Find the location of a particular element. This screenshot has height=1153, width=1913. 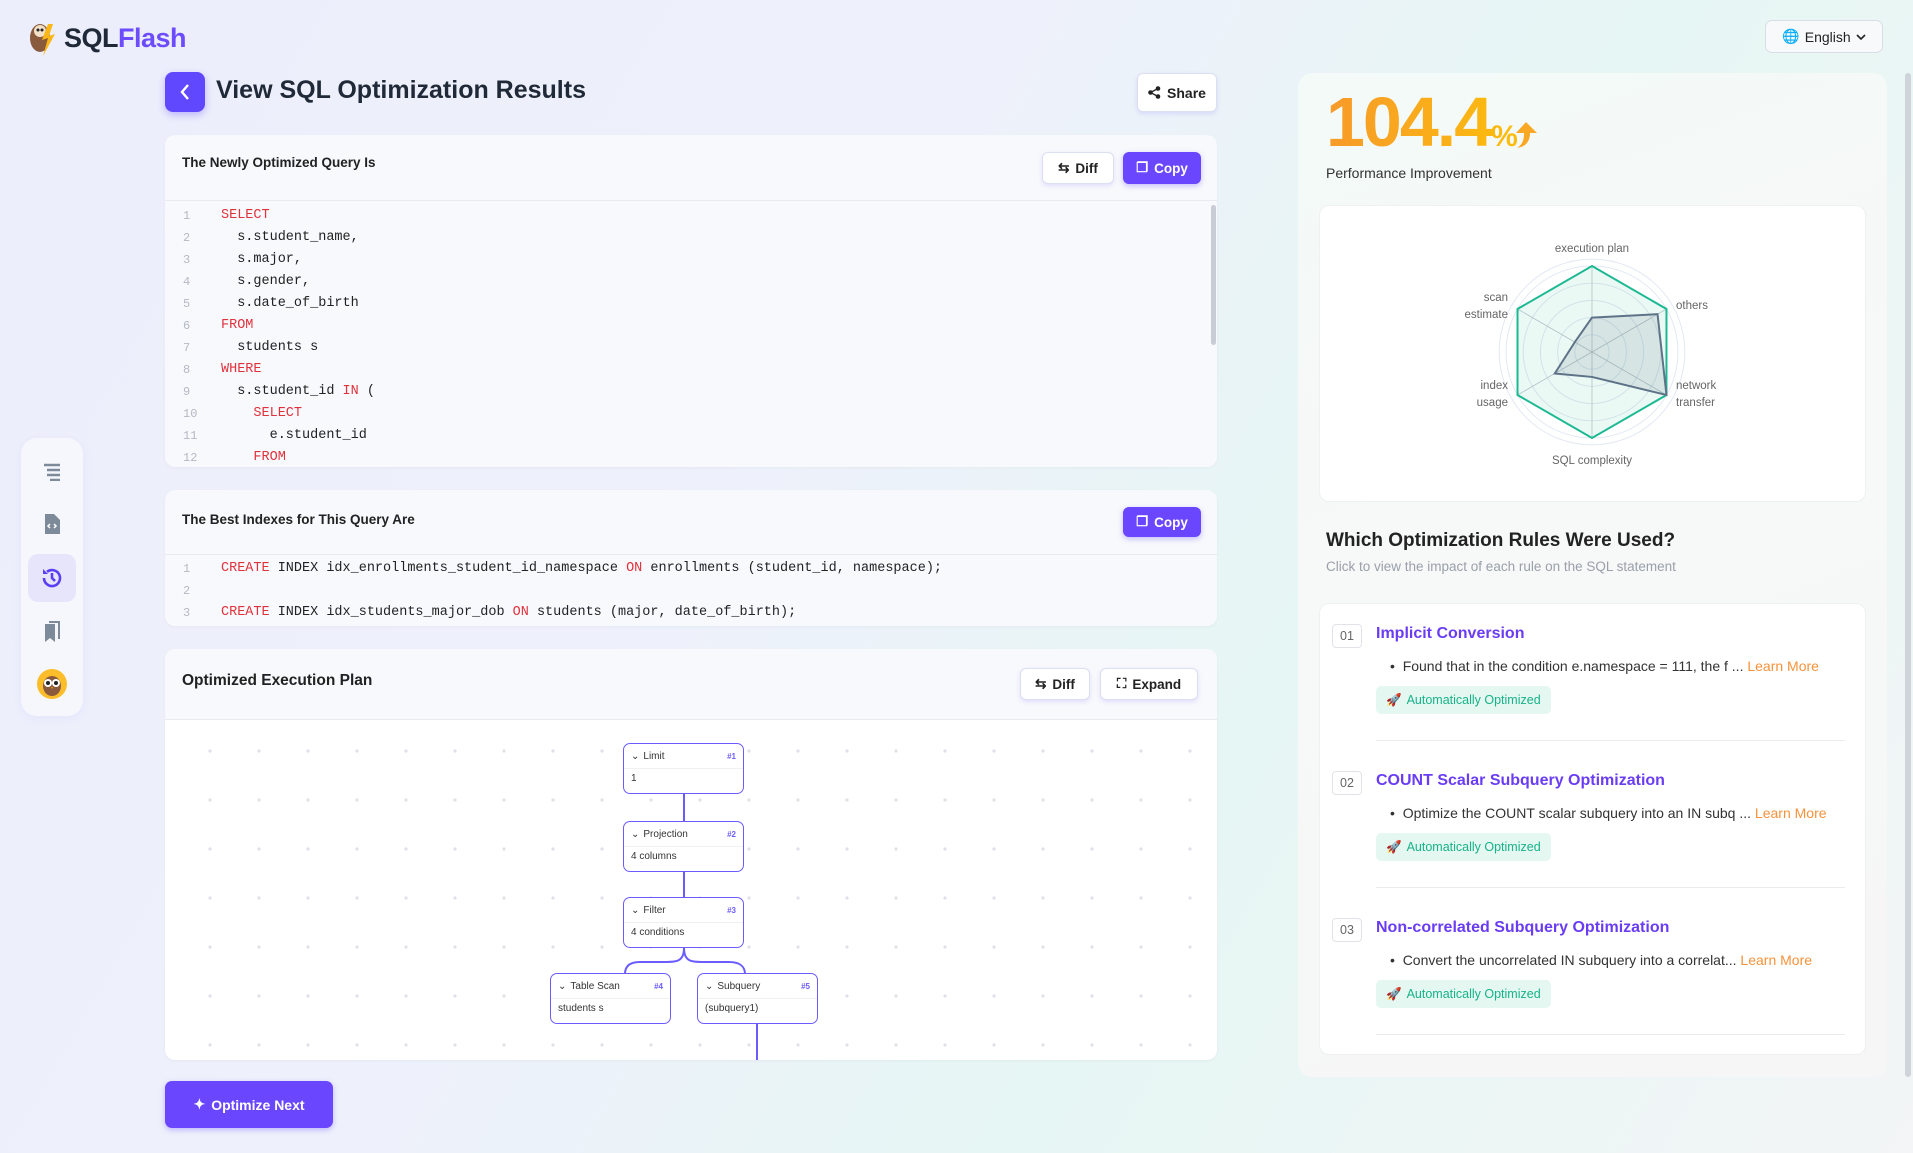

expand-label: Expand is located at coordinates (1157, 684).